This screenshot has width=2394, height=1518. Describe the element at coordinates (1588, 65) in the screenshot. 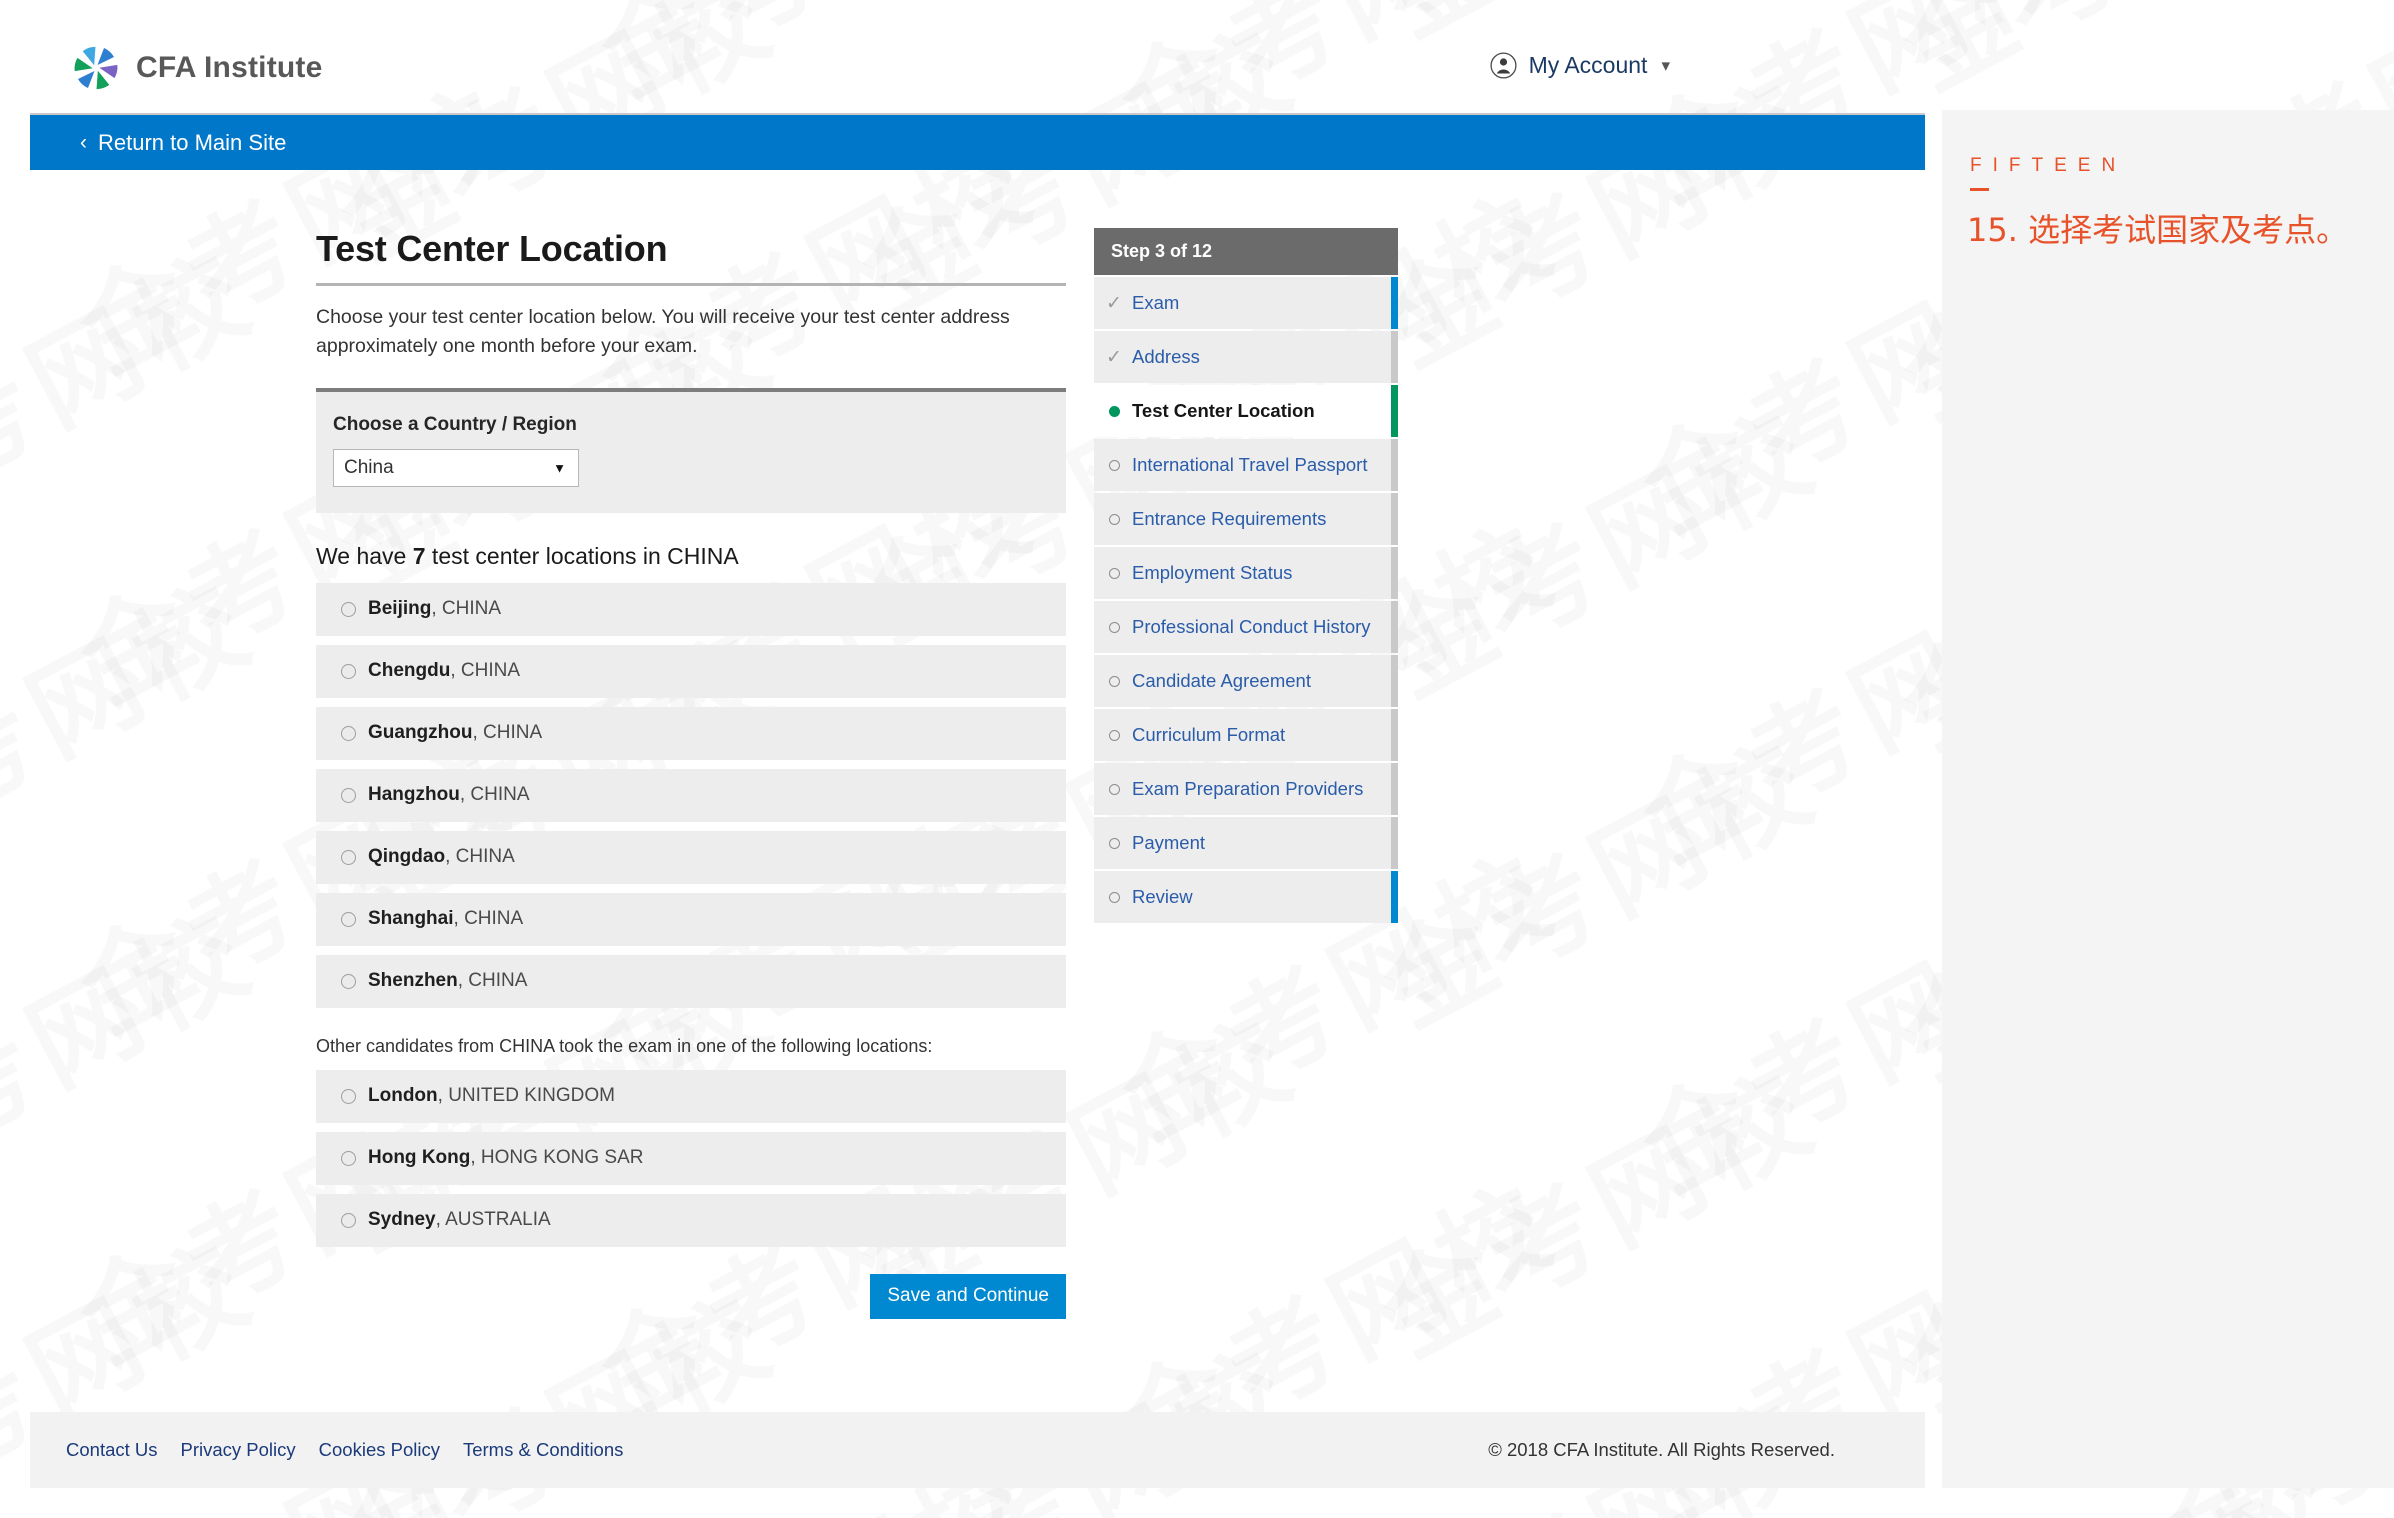

I see `account-label: My Account` at that location.